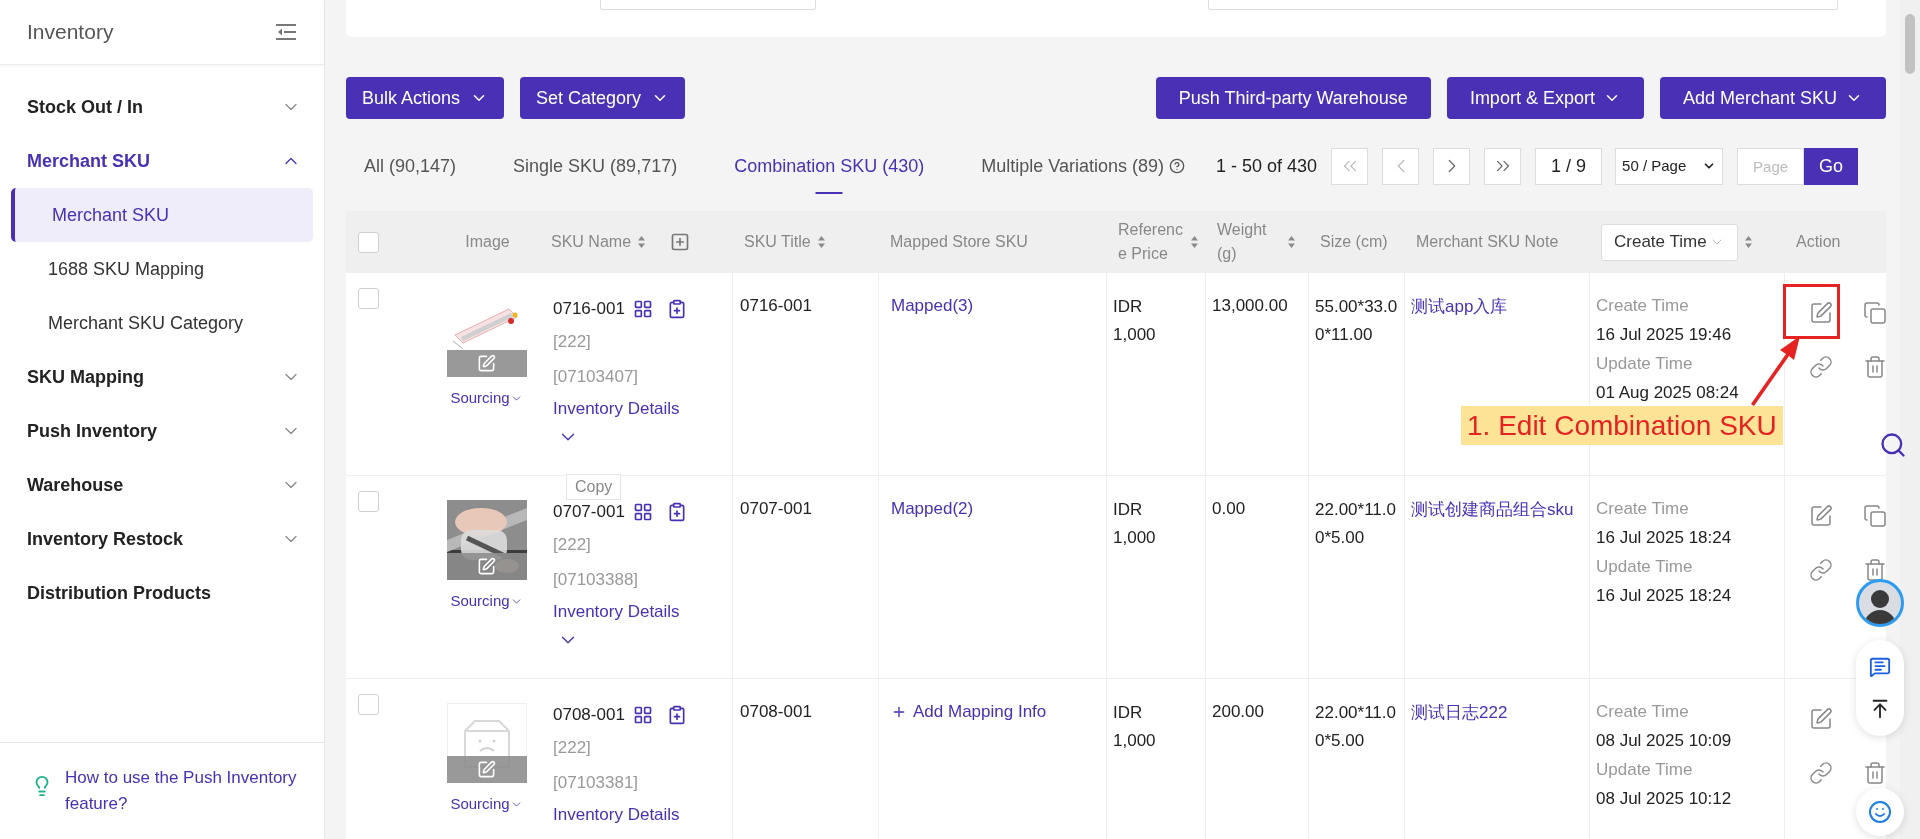  What do you see at coordinates (1669, 166) in the screenshot?
I see `page-size-select: 50 / Page` at bounding box center [1669, 166].